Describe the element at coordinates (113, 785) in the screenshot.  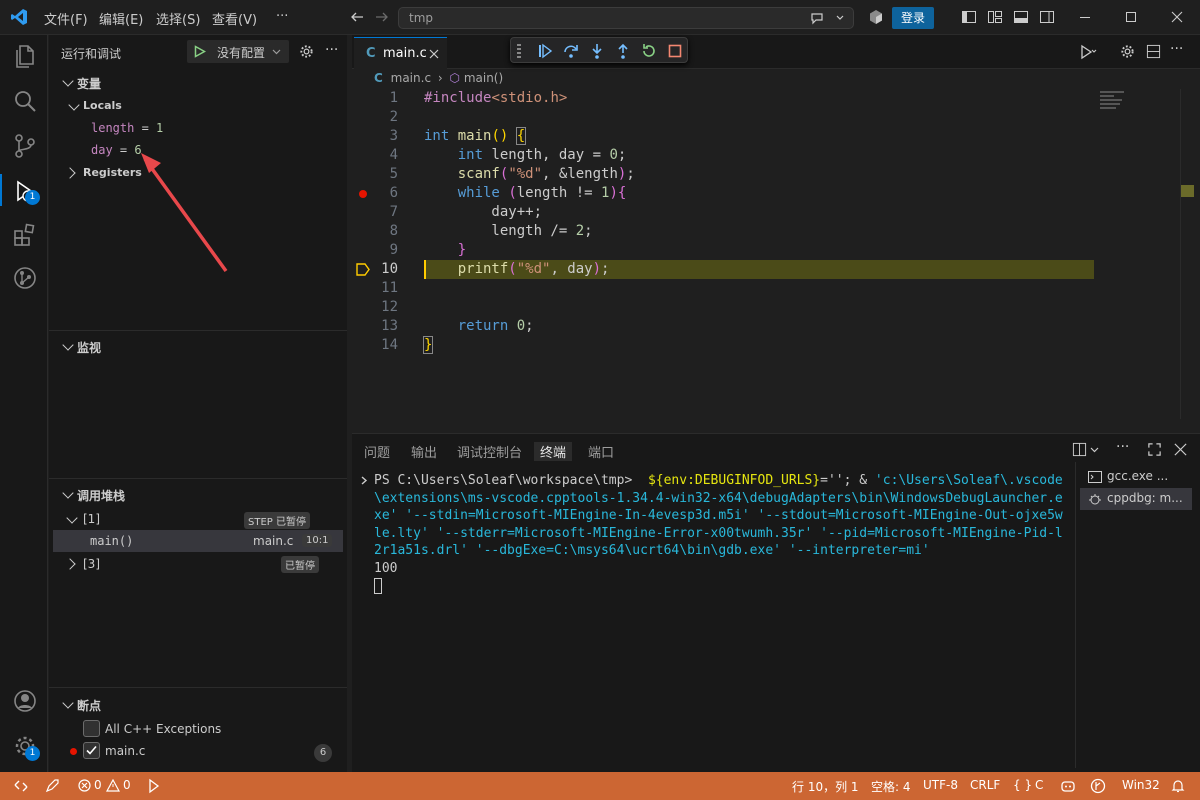
I see `warning-icon` at that location.